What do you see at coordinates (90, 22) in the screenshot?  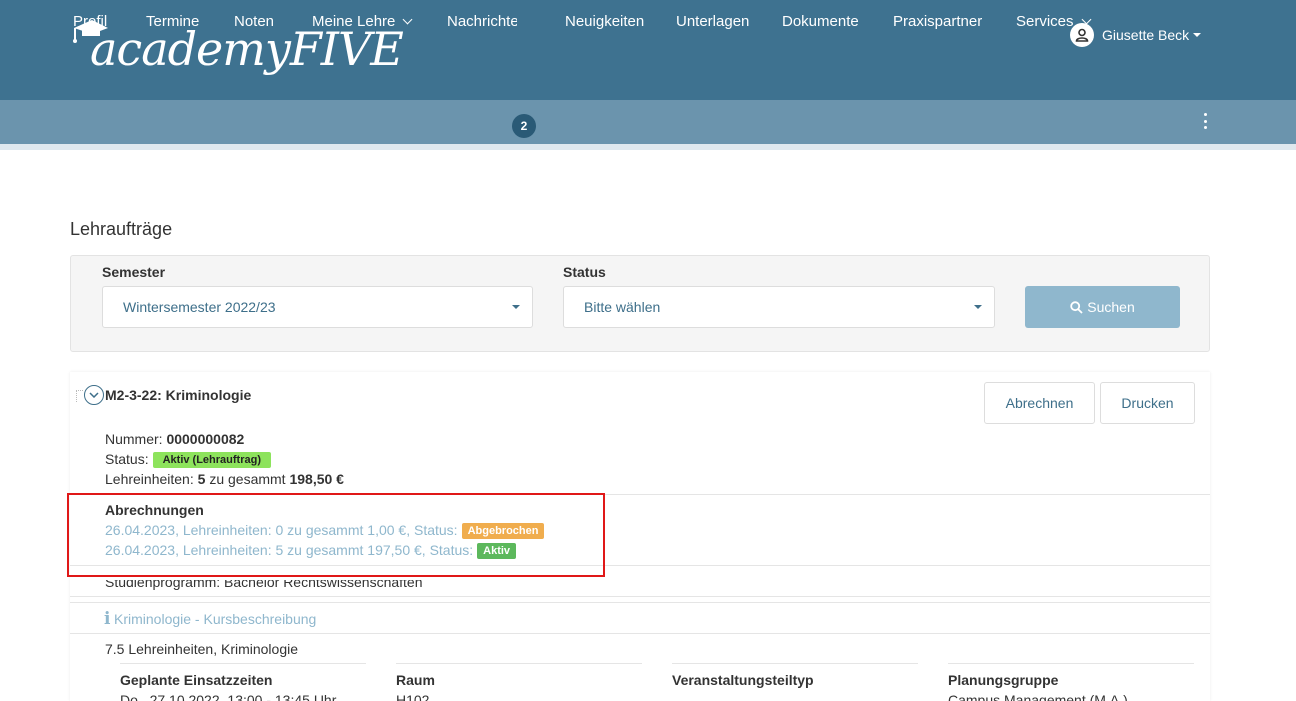 I see `nav-profil: Profil` at bounding box center [90, 22].